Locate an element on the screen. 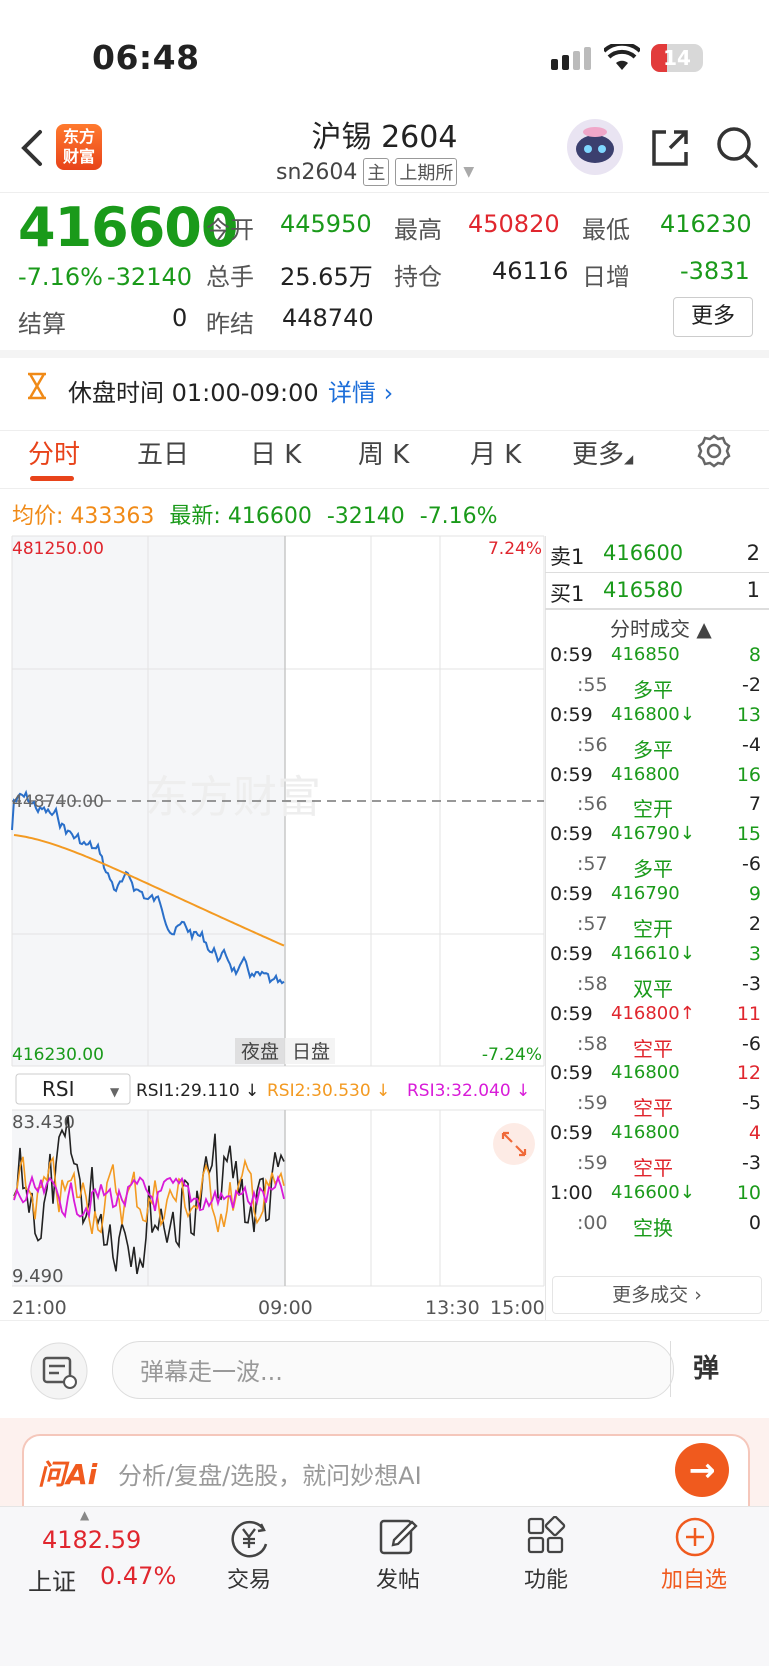  collapse-caret-icon: ▲ is located at coordinates (84, 1515).